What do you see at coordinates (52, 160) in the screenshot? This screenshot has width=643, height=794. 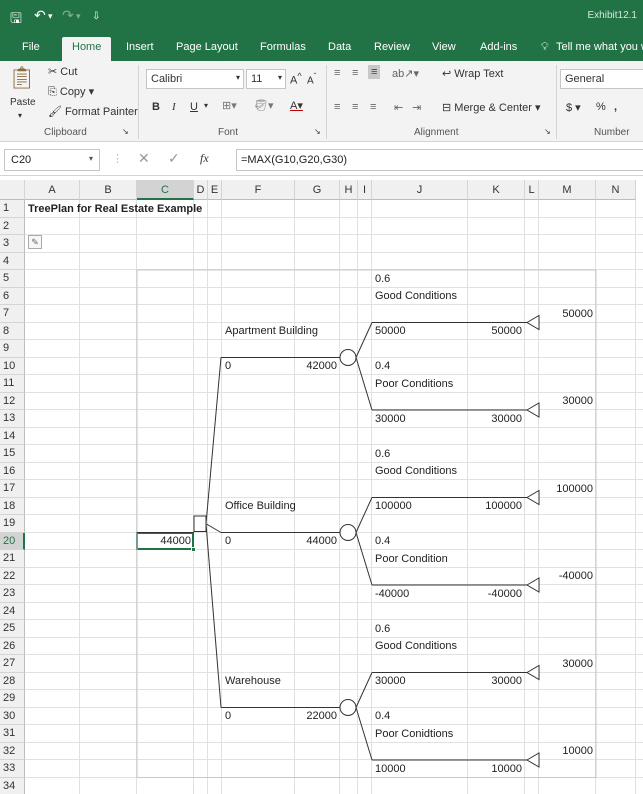 I see `name-box: C20 ▾` at bounding box center [52, 160].